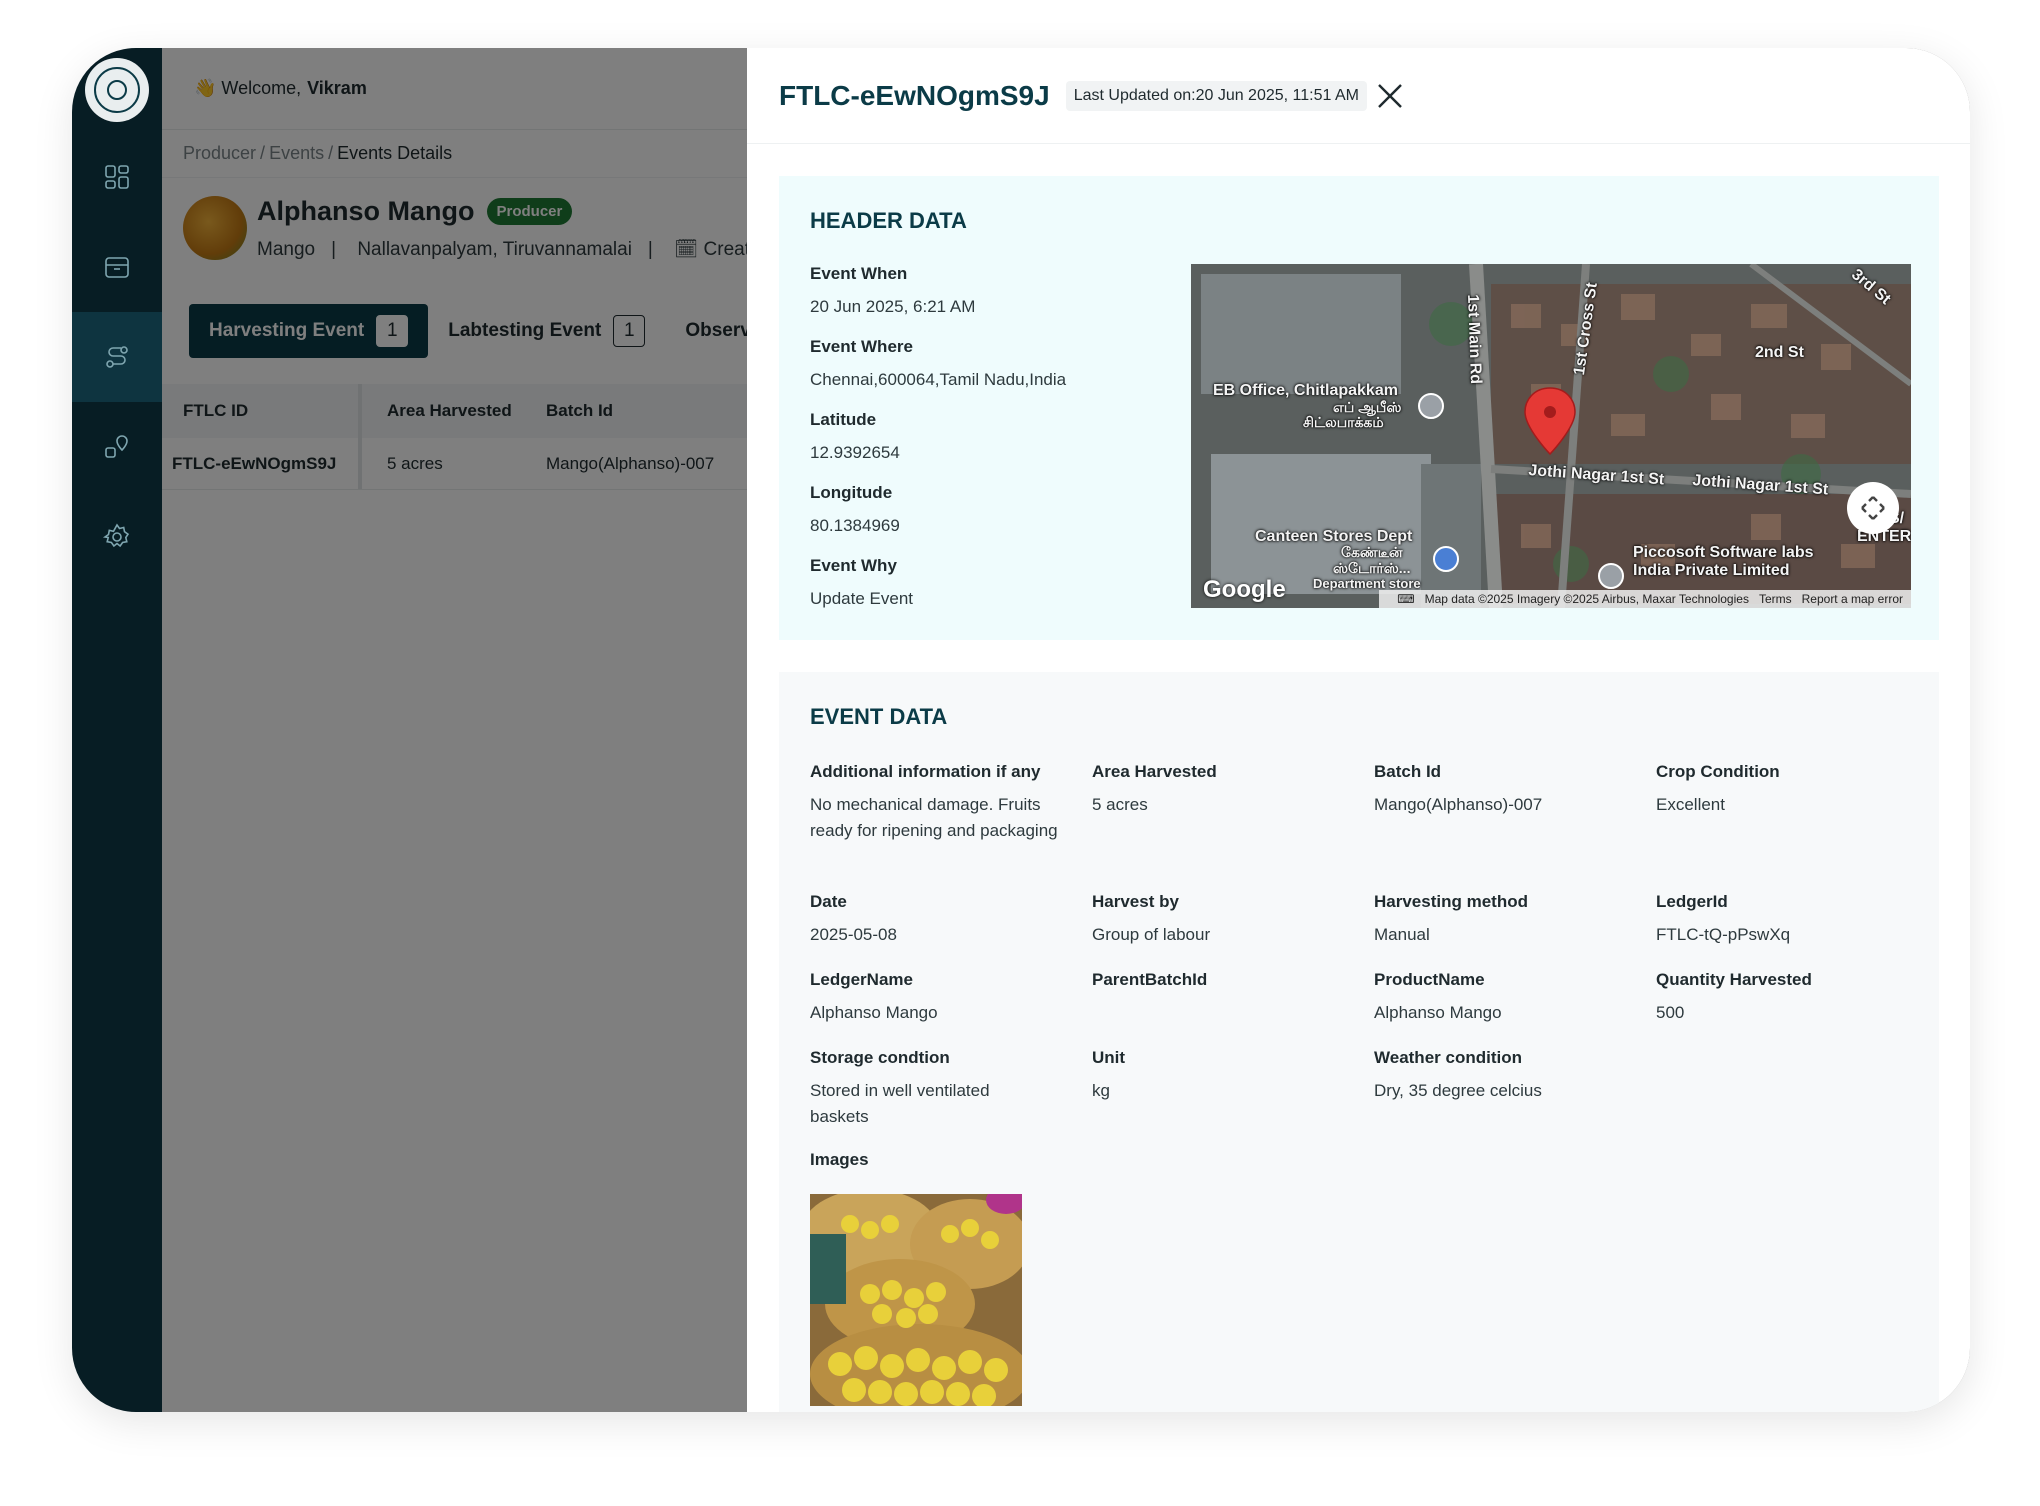 Image resolution: width=2040 pixels, height=1506 pixels. What do you see at coordinates (117, 730) in the screenshot?
I see `sidebar` at bounding box center [117, 730].